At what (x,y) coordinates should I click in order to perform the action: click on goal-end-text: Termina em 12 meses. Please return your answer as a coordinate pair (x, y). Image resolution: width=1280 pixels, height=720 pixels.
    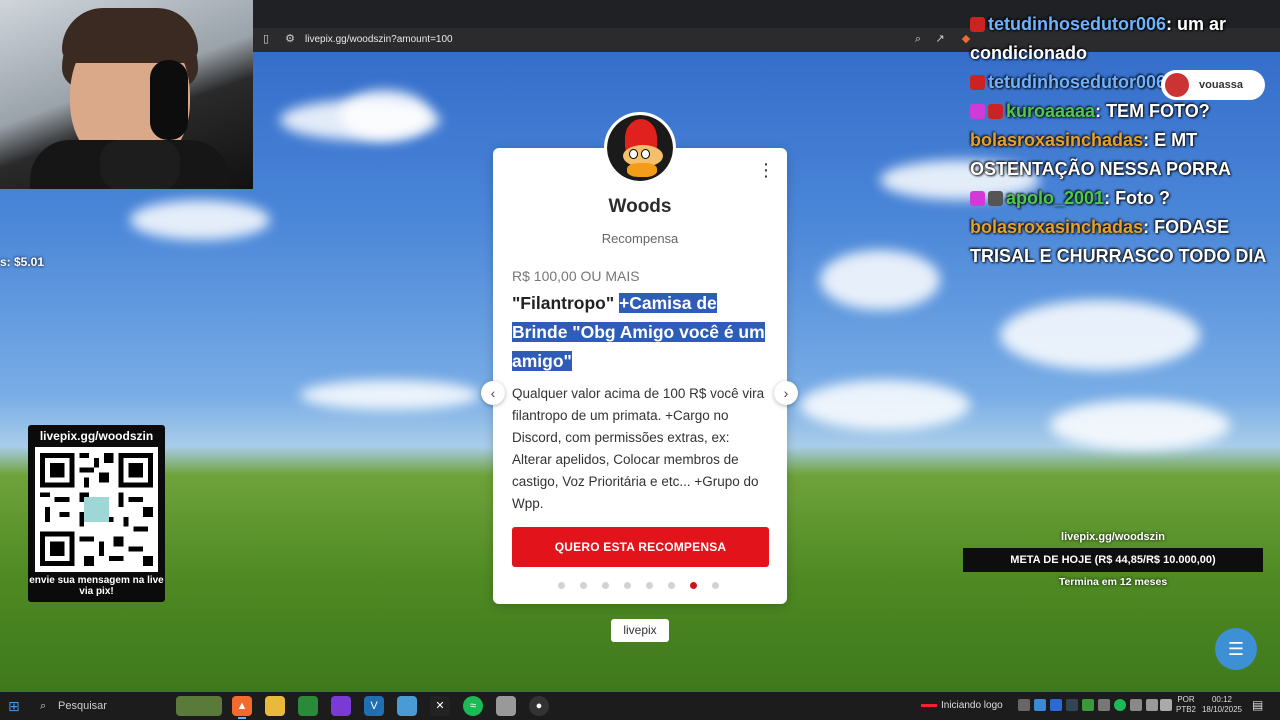
    Looking at the image, I should click on (1113, 582).